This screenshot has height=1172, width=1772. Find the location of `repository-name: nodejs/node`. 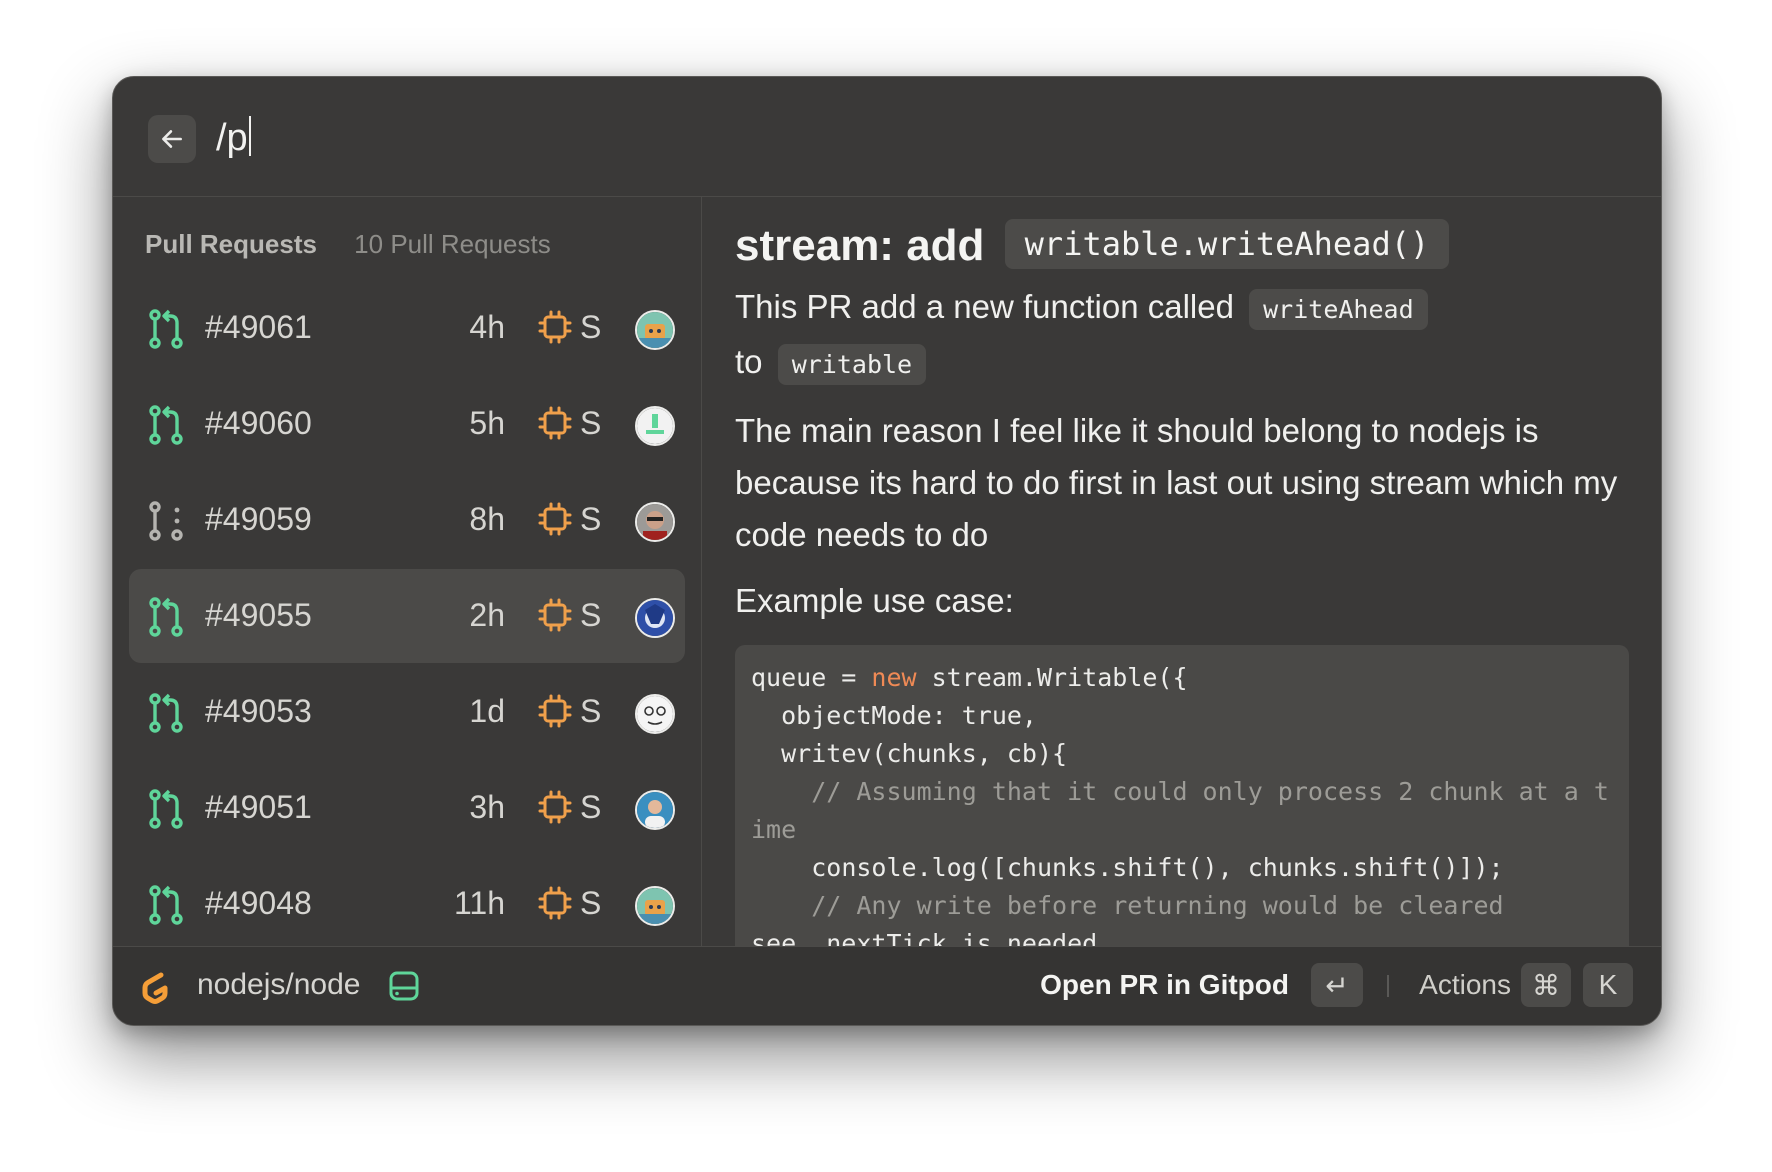

repository-name: nodejs/node is located at coordinates (278, 985).